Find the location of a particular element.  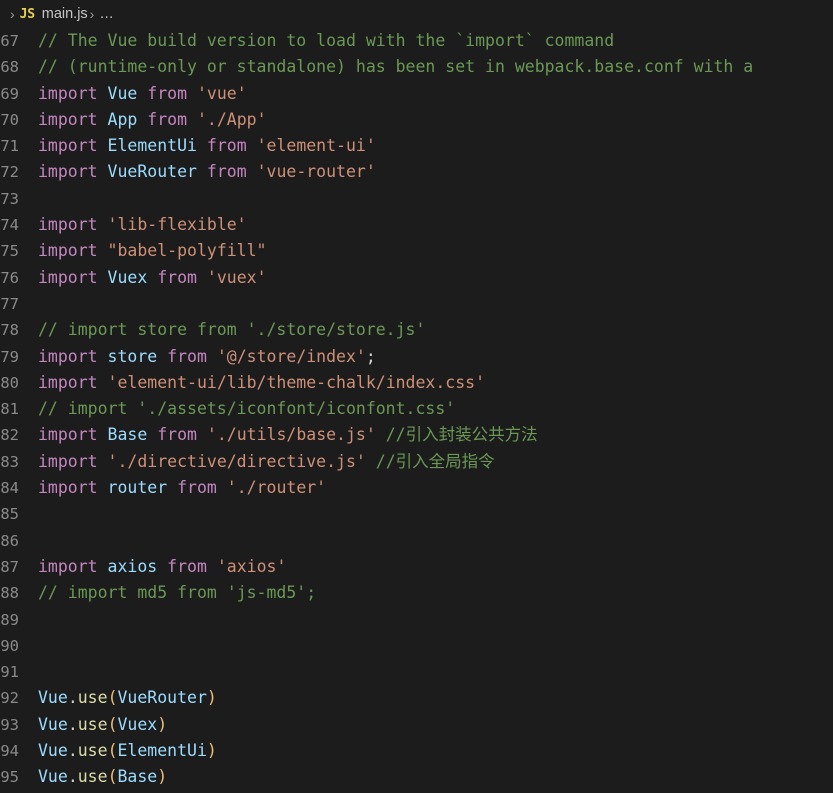

chevron-right-icon: › is located at coordinates (12, 14).